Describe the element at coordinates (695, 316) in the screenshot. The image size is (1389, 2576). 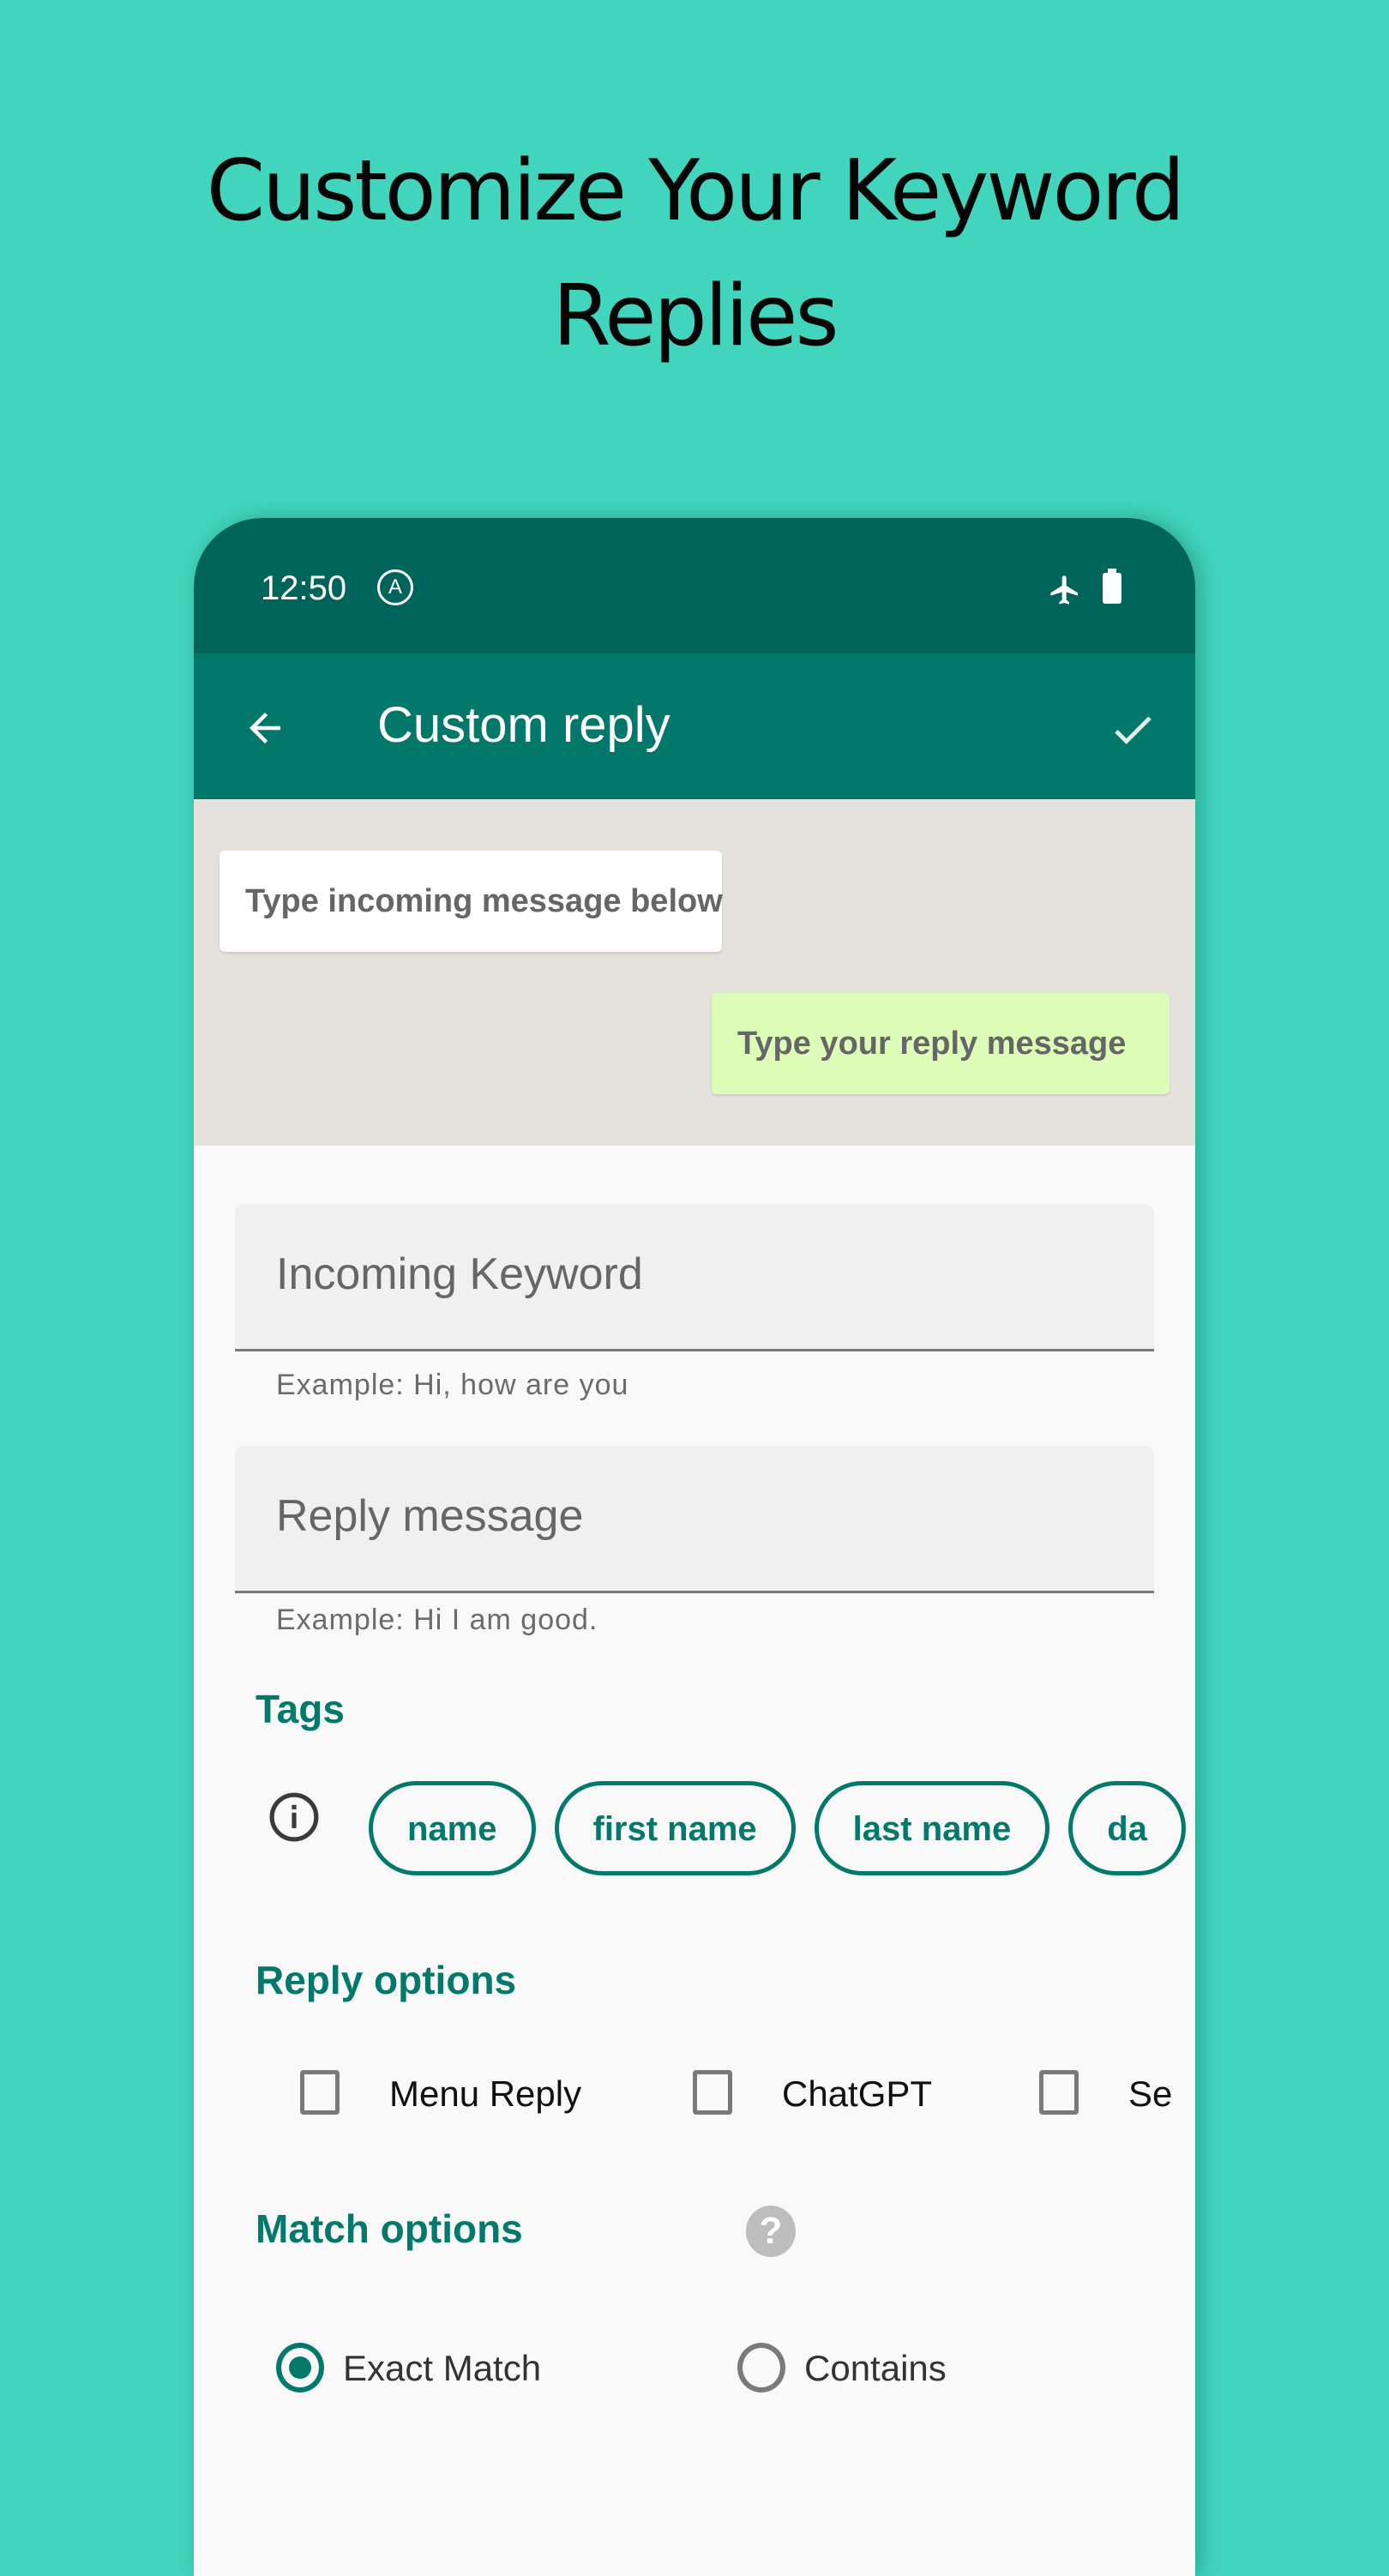
I see `headline-line-2: Replies` at that location.